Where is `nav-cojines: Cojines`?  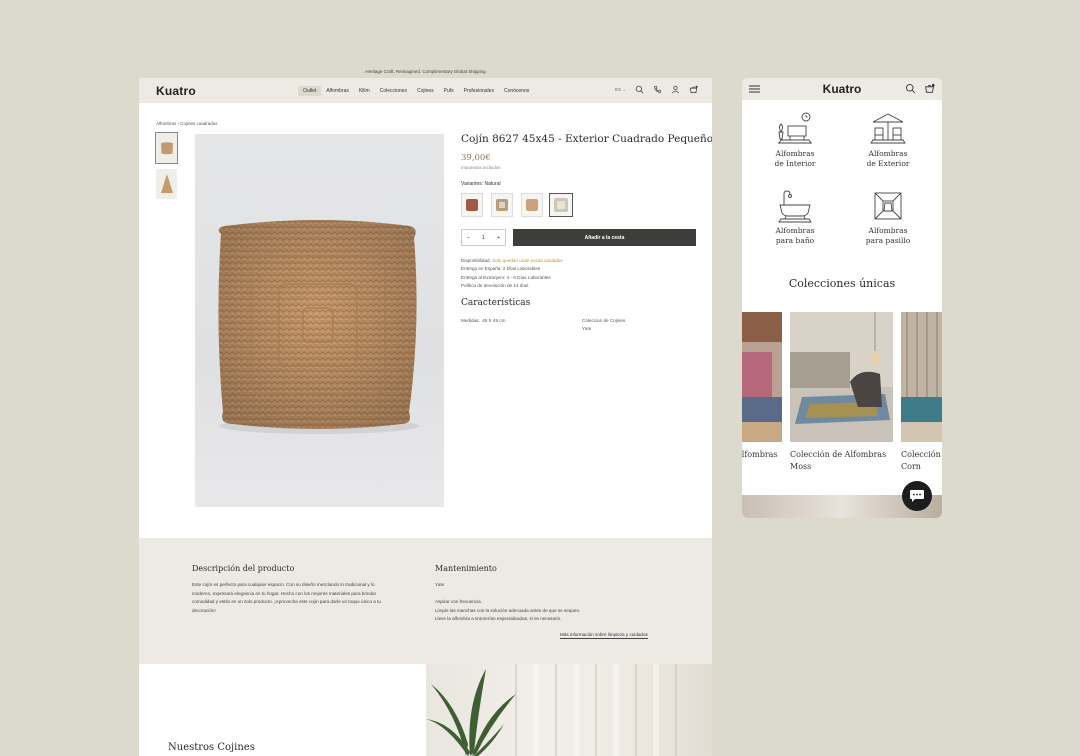 nav-cojines: Cojines is located at coordinates (425, 91).